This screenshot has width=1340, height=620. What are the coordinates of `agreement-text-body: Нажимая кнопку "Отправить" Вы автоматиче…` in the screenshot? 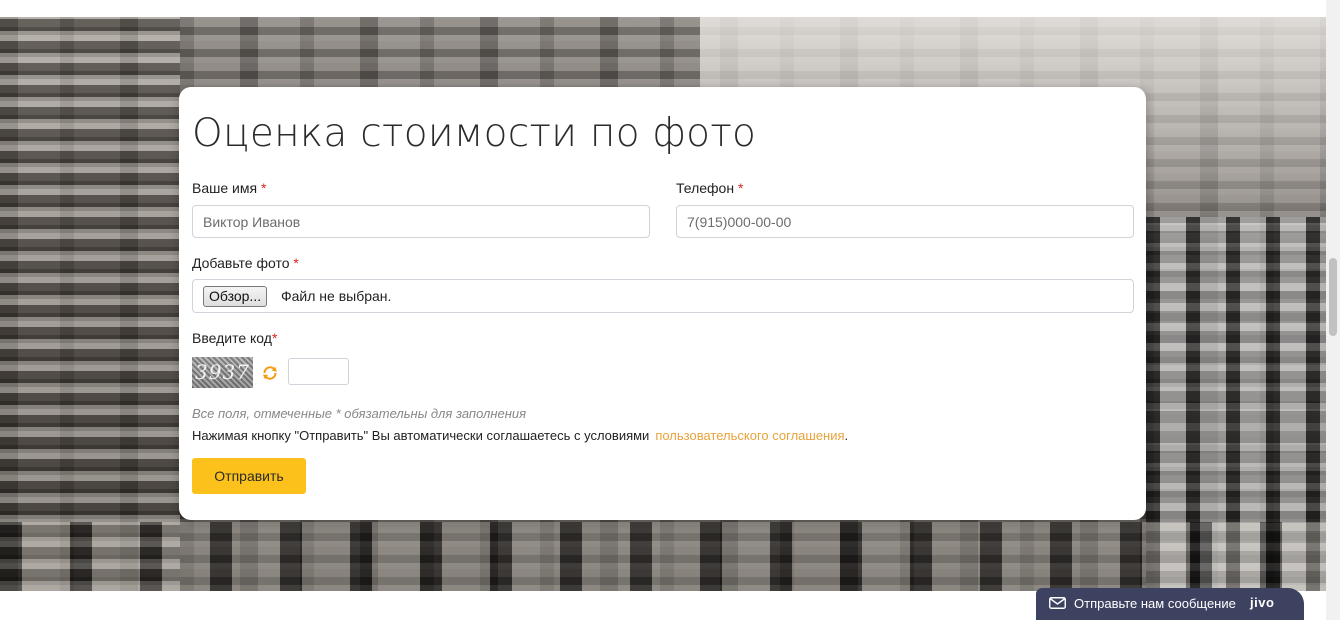 It's located at (421, 435).